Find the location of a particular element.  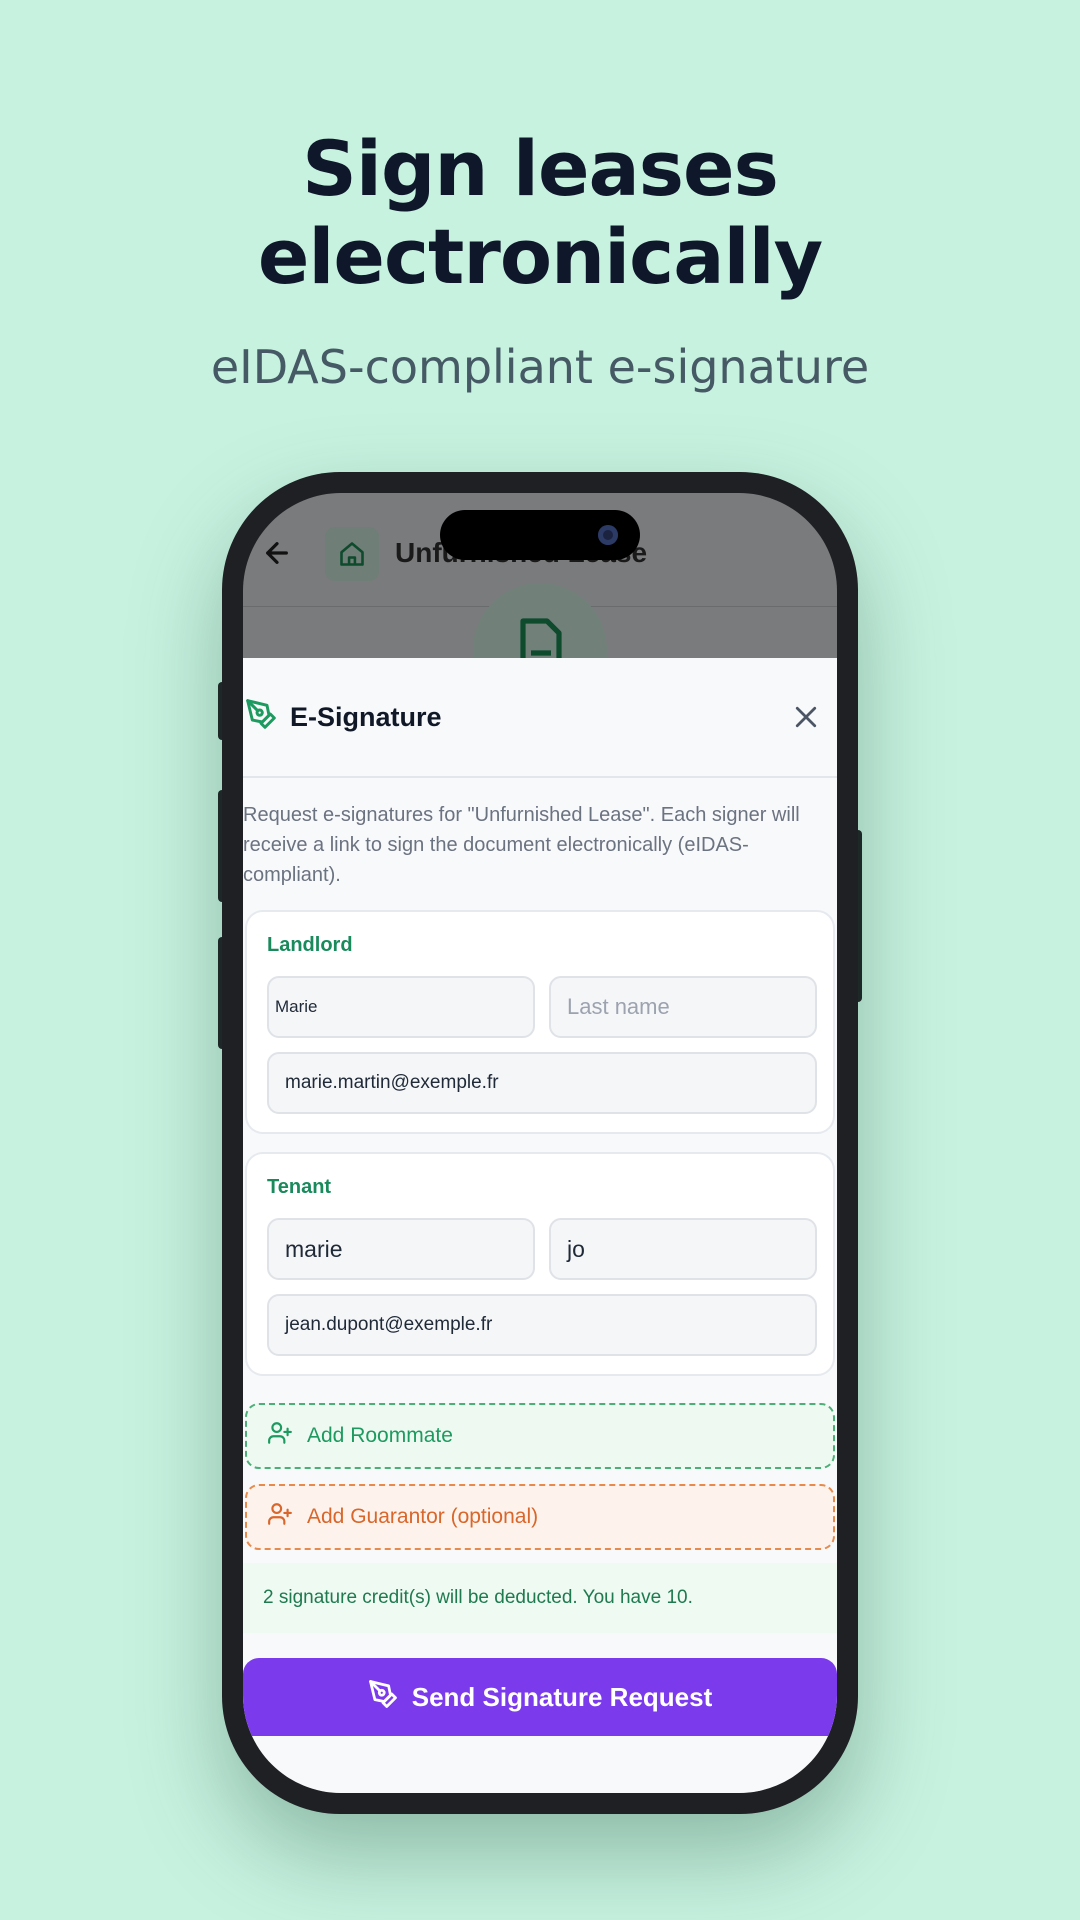

camera-icon is located at coordinates (608, 535).